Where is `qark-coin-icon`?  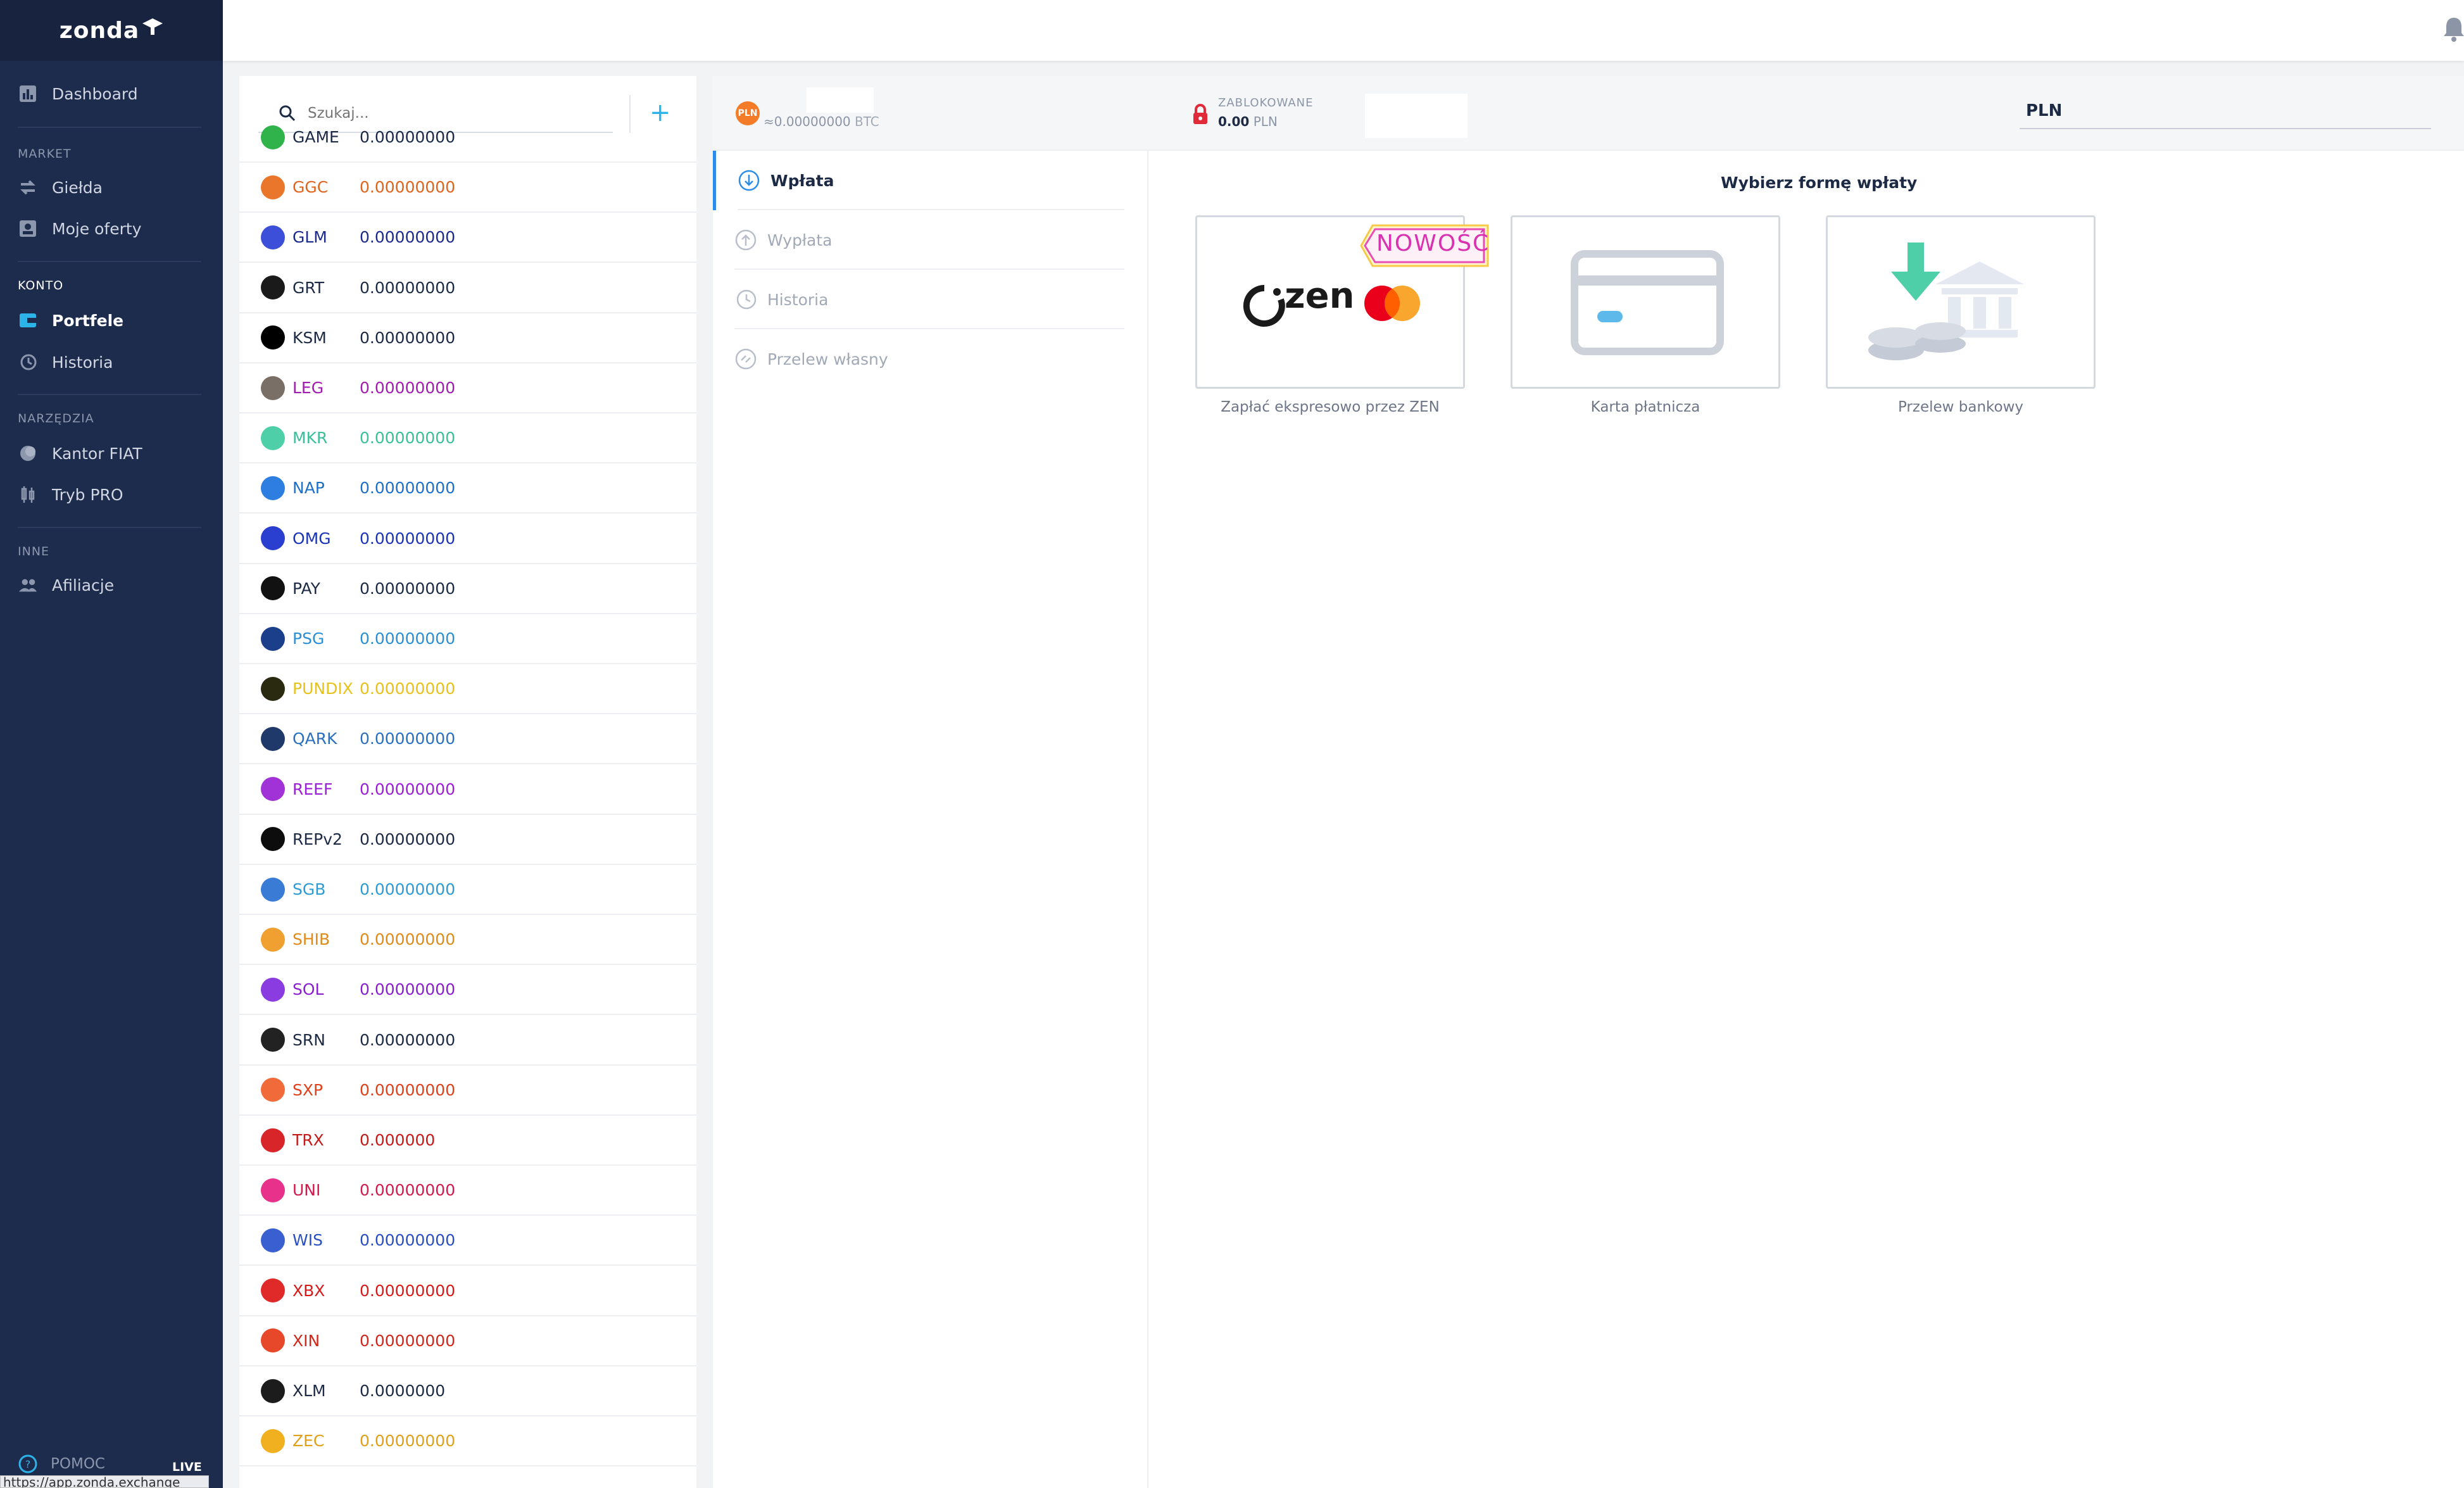 qark-coin-icon is located at coordinates (273, 738).